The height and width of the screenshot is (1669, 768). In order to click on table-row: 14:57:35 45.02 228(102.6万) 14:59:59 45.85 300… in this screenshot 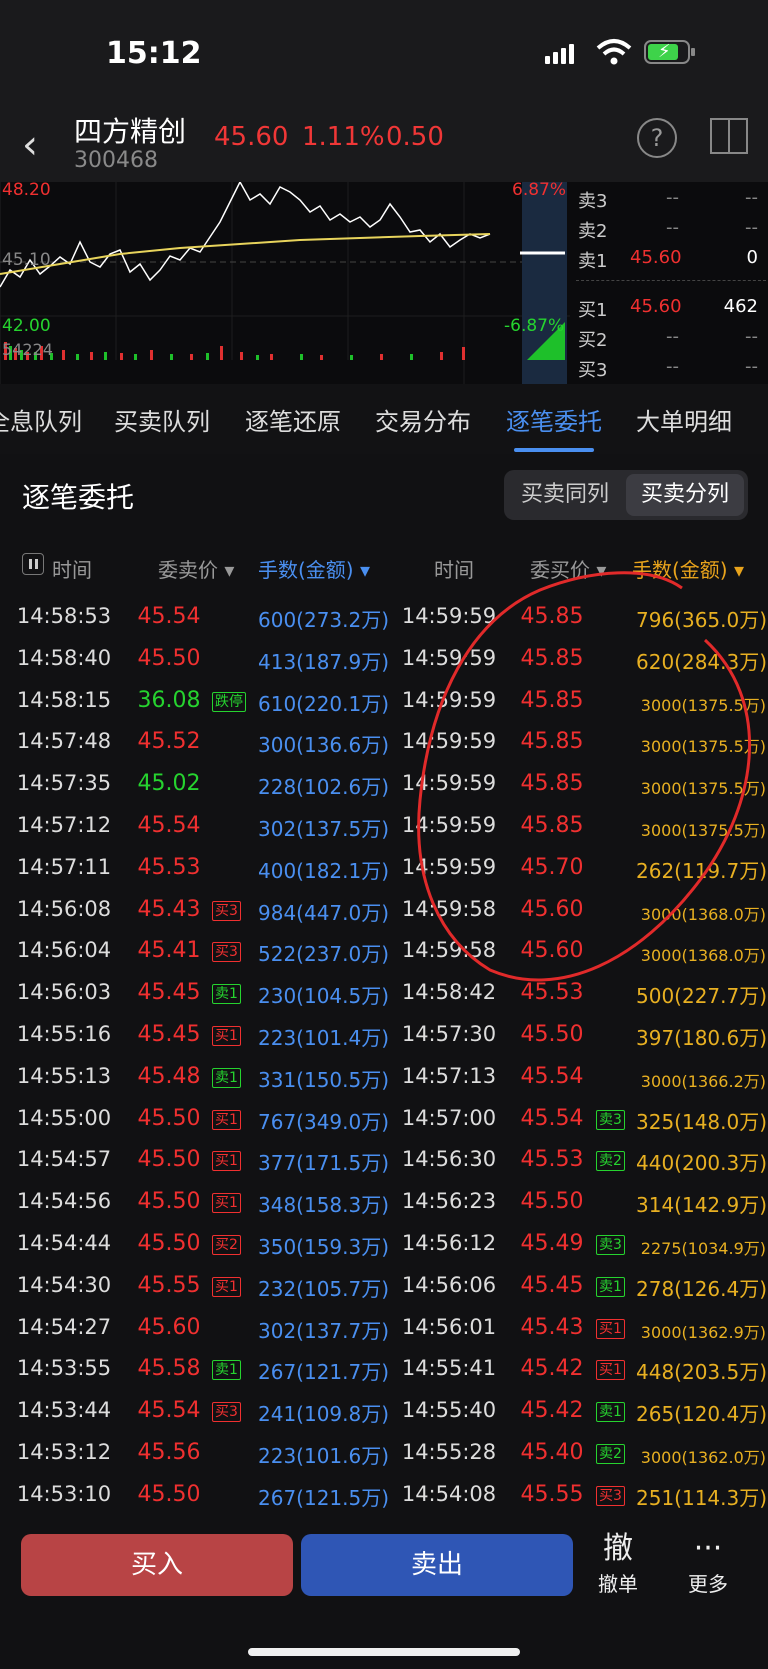, I will do `click(384, 786)`.